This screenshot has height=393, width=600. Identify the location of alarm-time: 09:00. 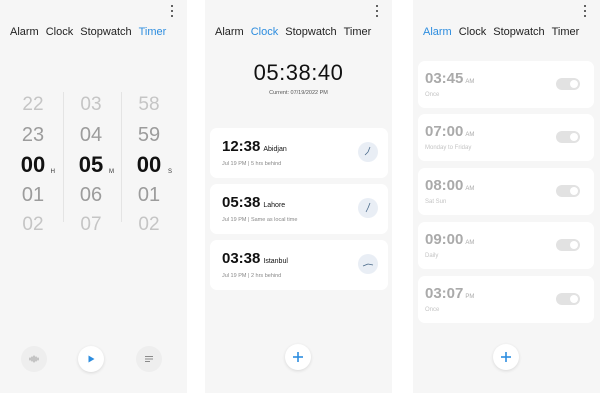
(444, 239).